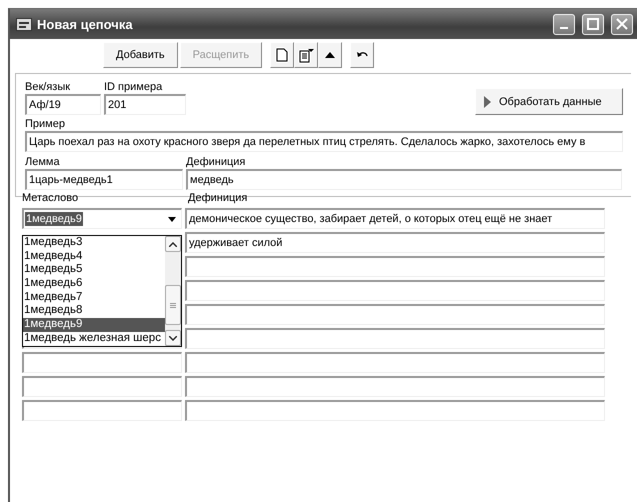  I want to click on window-title: Новая цепочка, so click(85, 24).